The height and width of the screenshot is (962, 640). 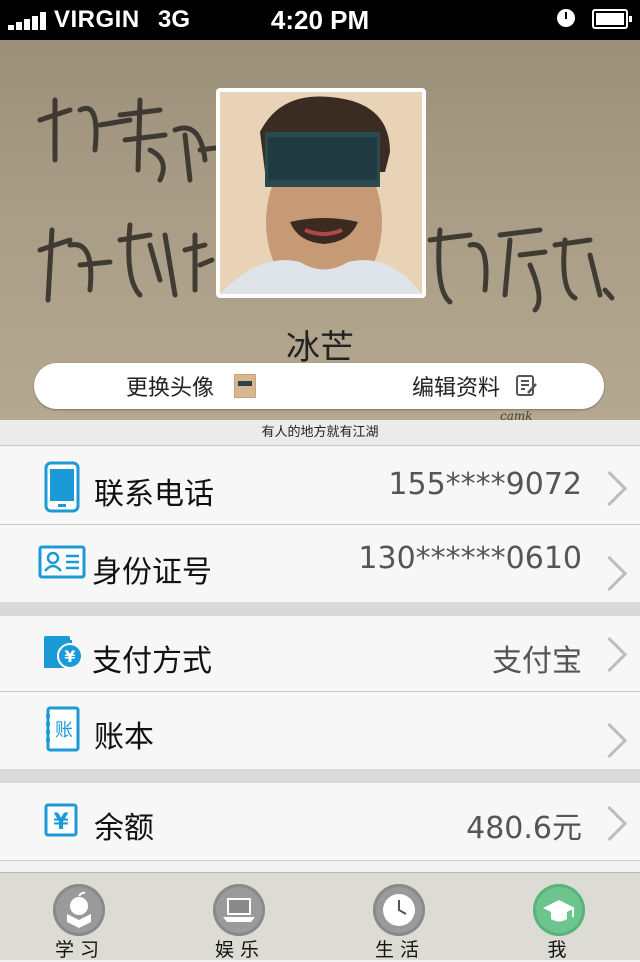 What do you see at coordinates (320, 822) in the screenshot?
I see `list-row-balance: ¥ 余额 480.6元` at bounding box center [320, 822].